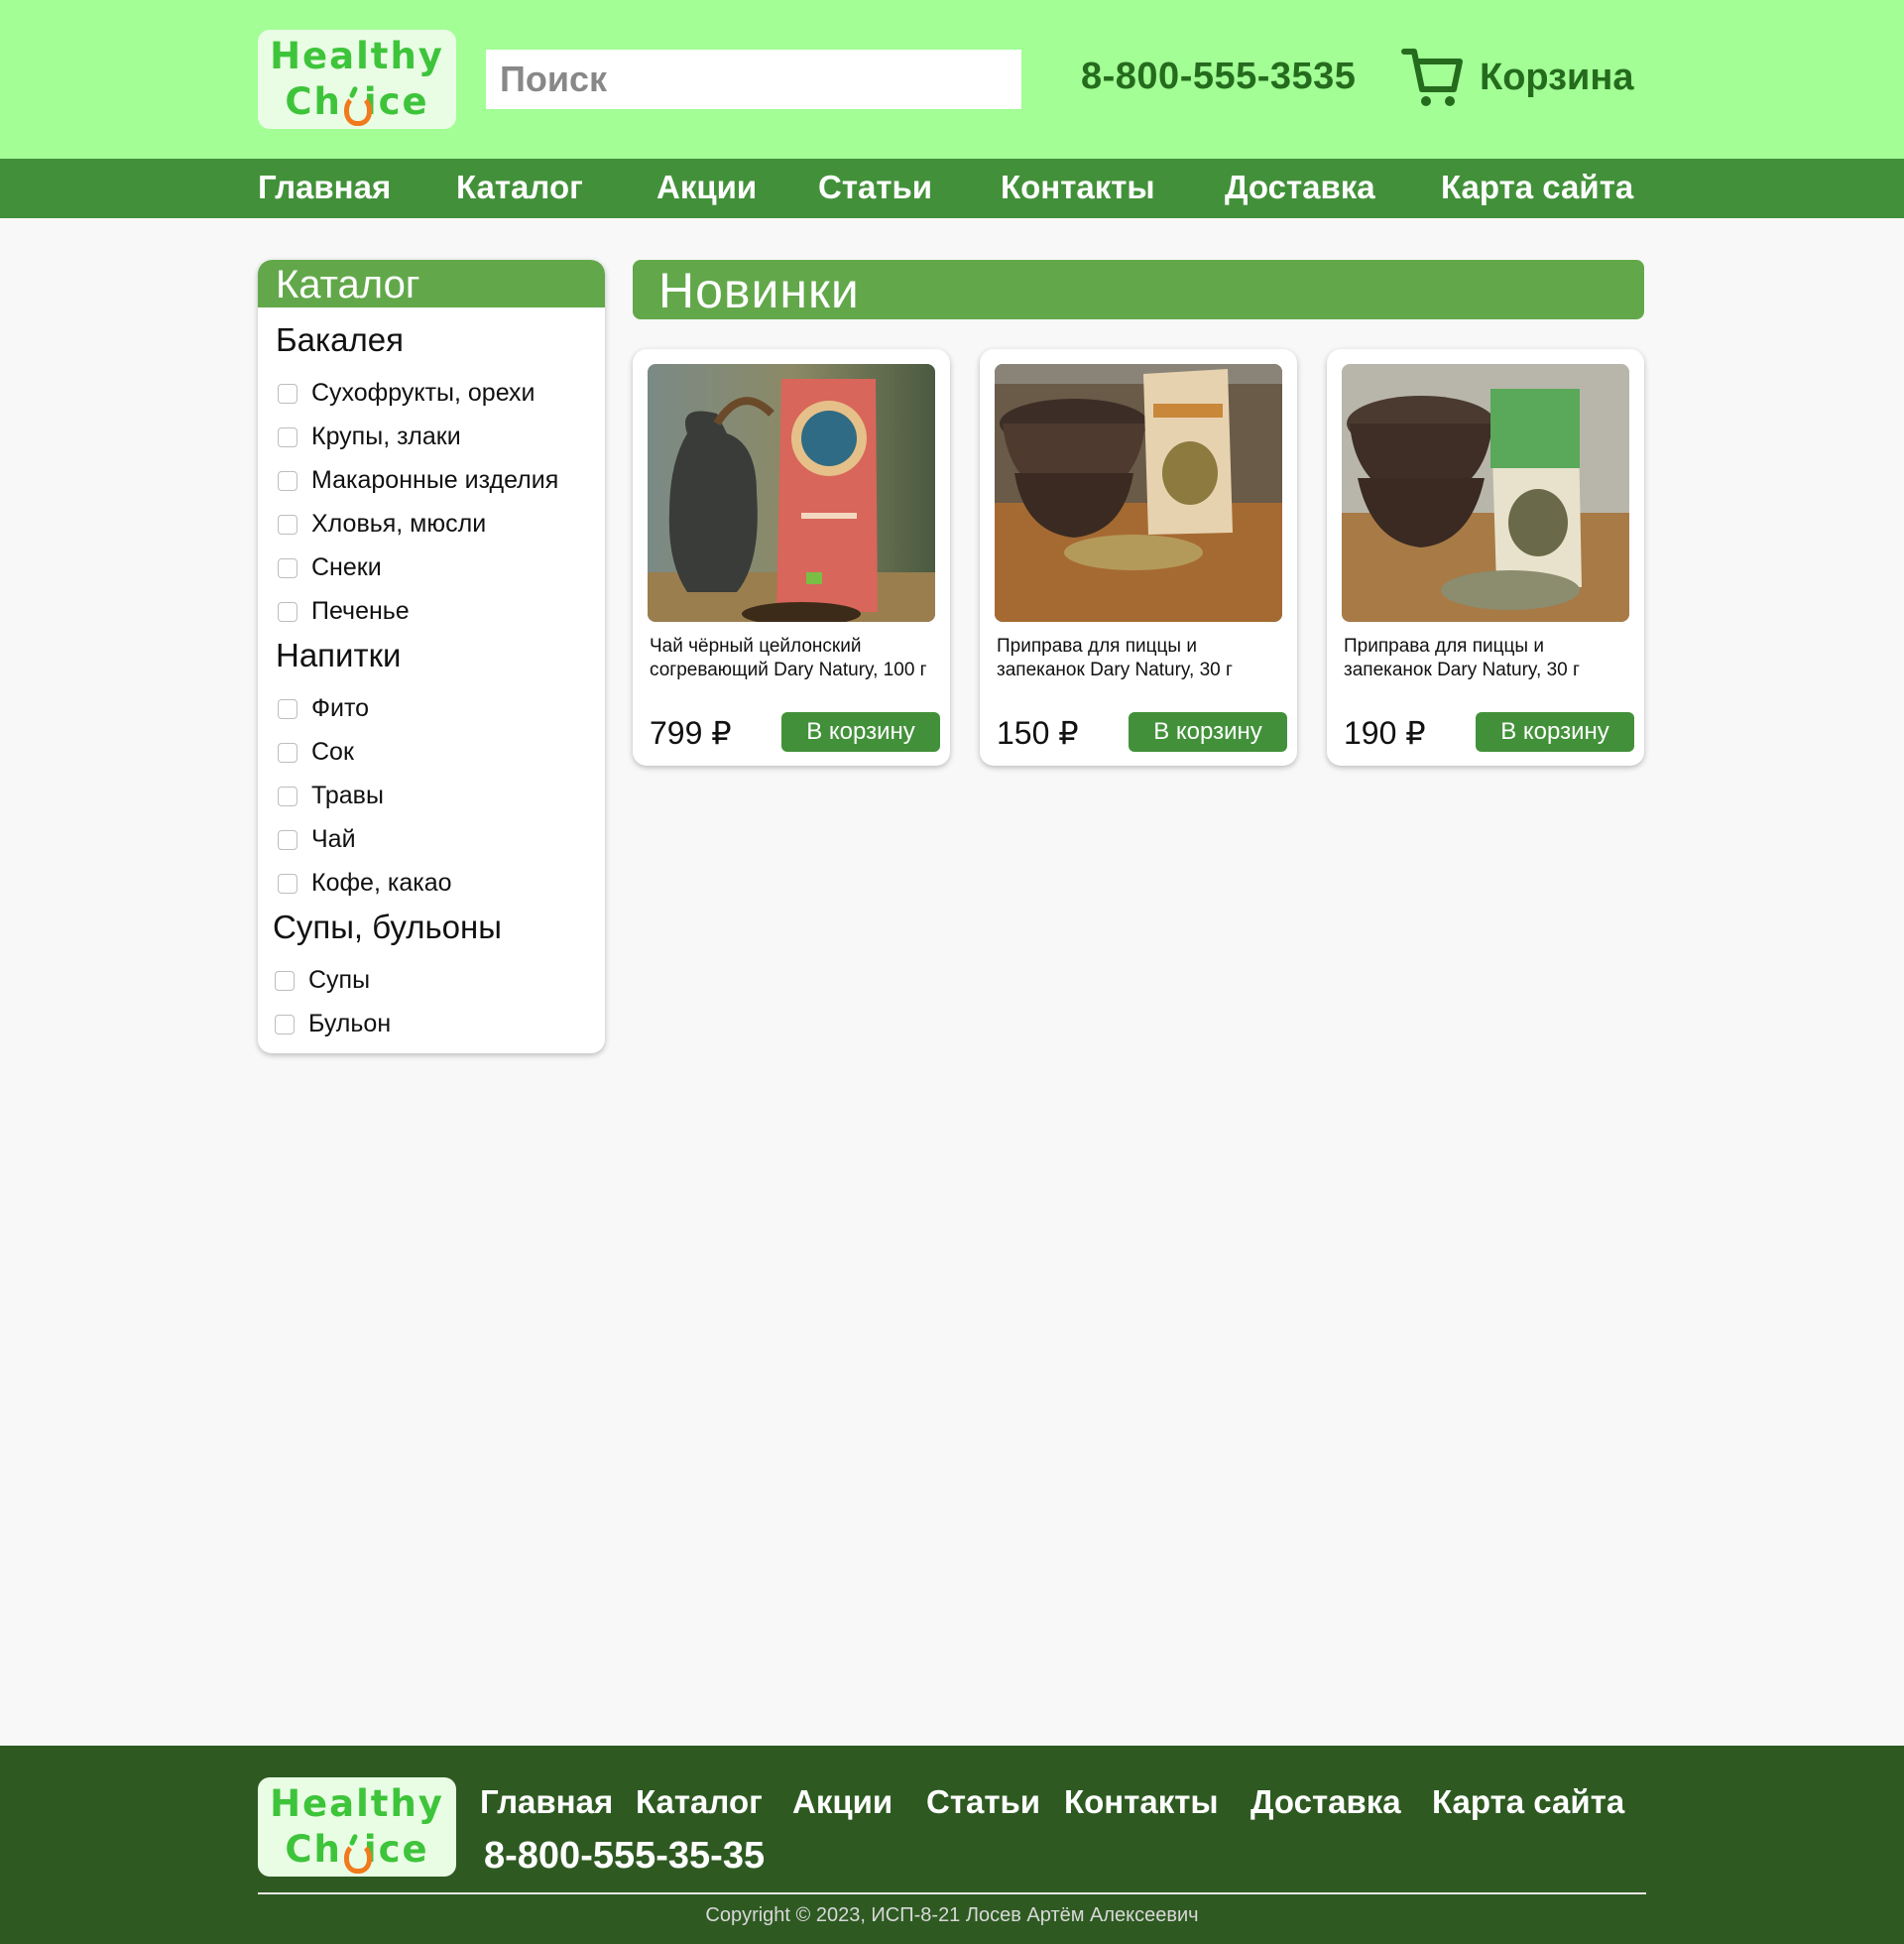  I want to click on category-filter: Хловья, мюсли, so click(382, 524).